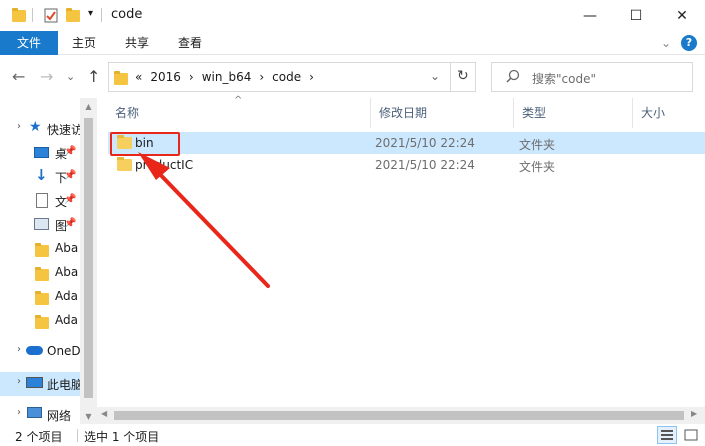 Image resolution: width=705 pixels, height=446 pixels. I want to click on document-icon, so click(42, 200).